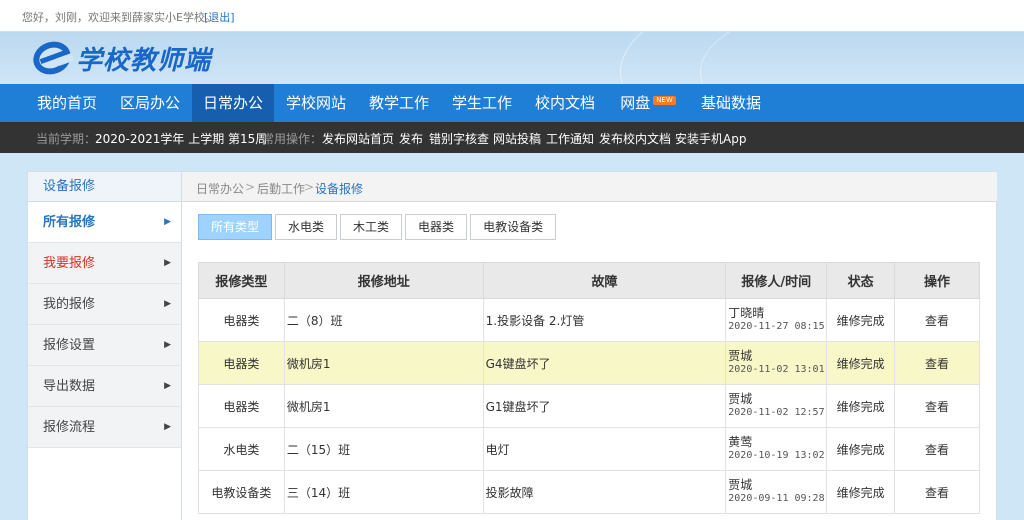 This screenshot has height=520, width=1024. What do you see at coordinates (604, 280) in the screenshot?
I see `col-header-fault: 故障` at bounding box center [604, 280].